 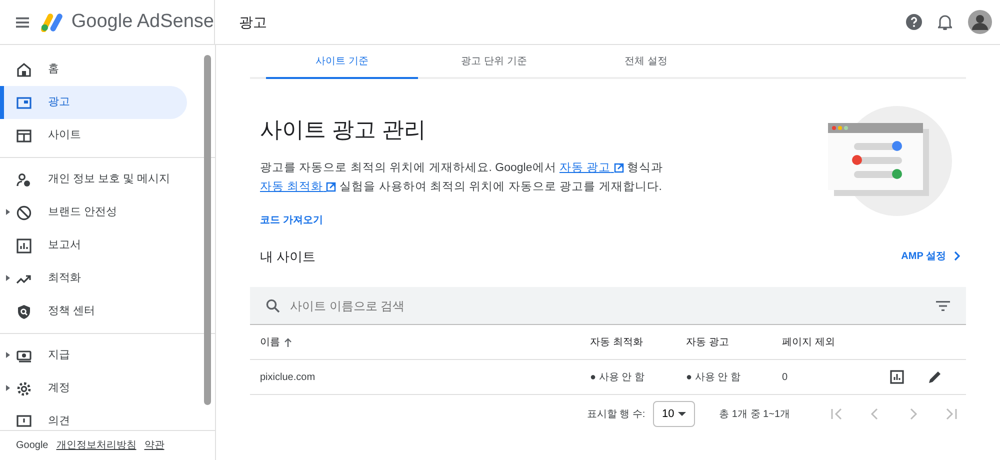 What do you see at coordinates (93, 388) in the screenshot?
I see `sidebar-item: 계정` at bounding box center [93, 388].